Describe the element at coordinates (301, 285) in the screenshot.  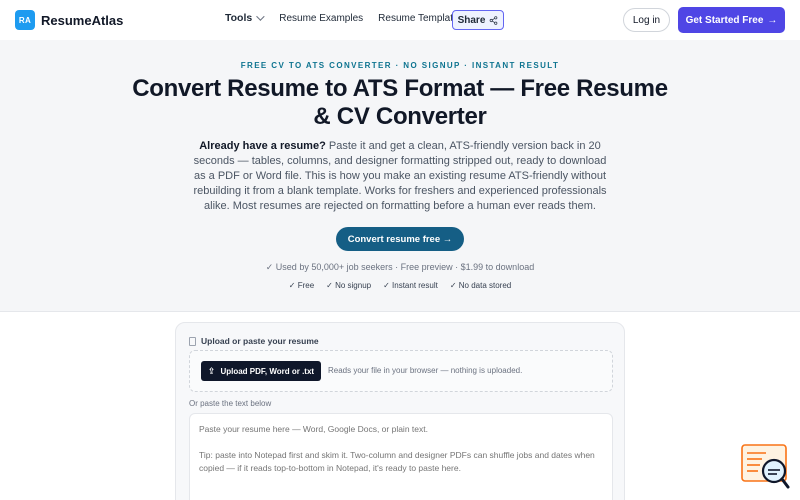
I see `feature-check: ✓ Free` at that location.